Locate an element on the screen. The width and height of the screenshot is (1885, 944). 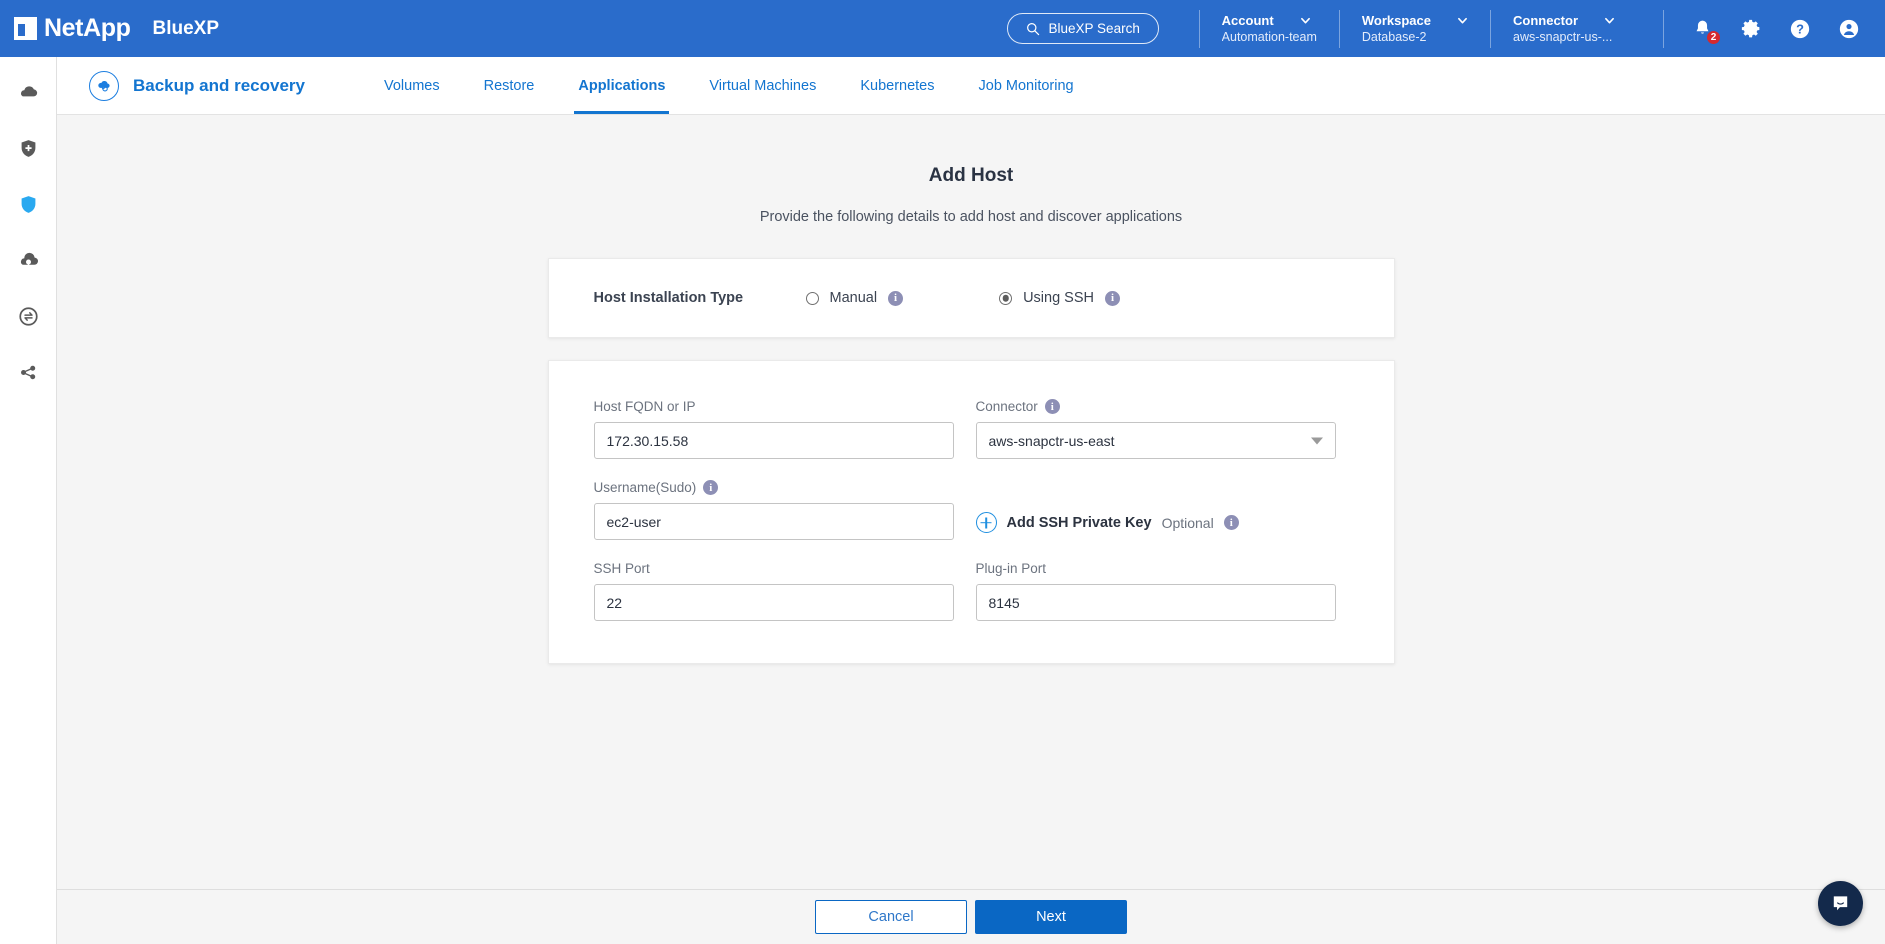
bluexp-wordmark: BlueXP is located at coordinates (186, 28).